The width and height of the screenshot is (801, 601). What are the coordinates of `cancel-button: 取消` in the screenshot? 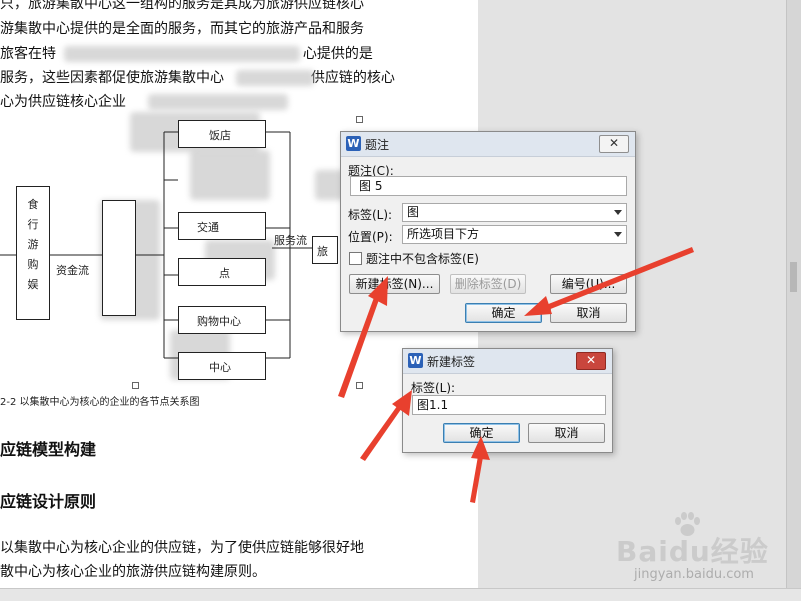 It's located at (588, 313).